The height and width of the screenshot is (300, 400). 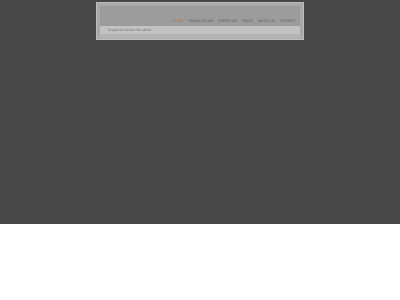 What do you see at coordinates (200, 30) in the screenshot?
I see `breadcrumb-bar: Bergslund bokstav eller sänkte` at bounding box center [200, 30].